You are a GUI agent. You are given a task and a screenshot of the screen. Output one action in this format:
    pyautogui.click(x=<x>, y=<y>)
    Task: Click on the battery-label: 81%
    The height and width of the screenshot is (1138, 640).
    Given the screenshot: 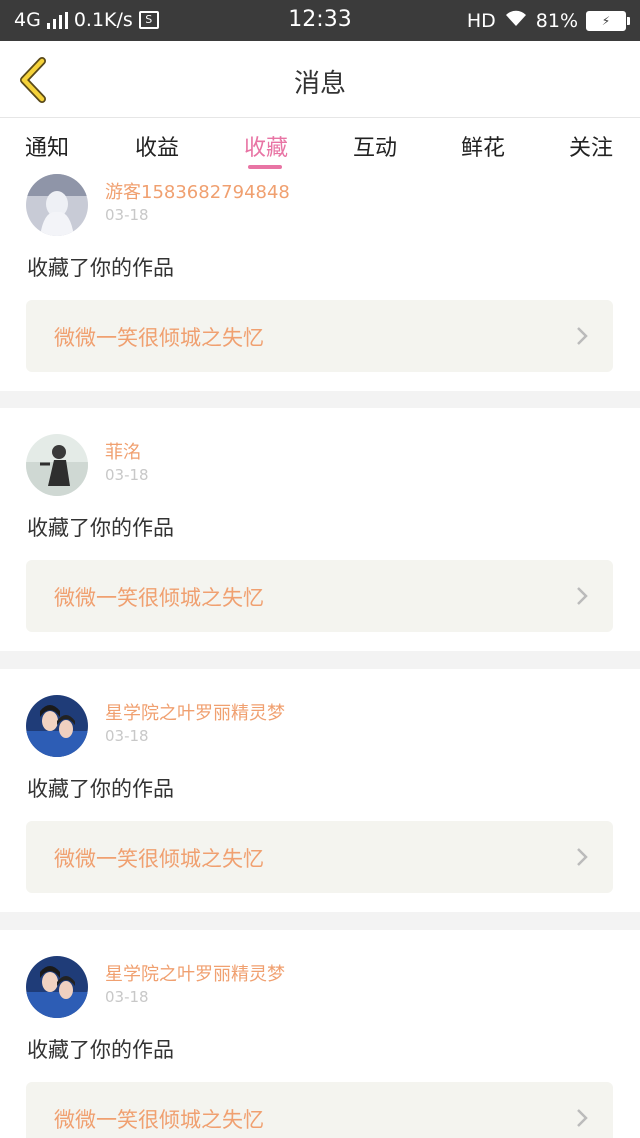 What is the action you would take?
    pyautogui.click(x=556, y=20)
    